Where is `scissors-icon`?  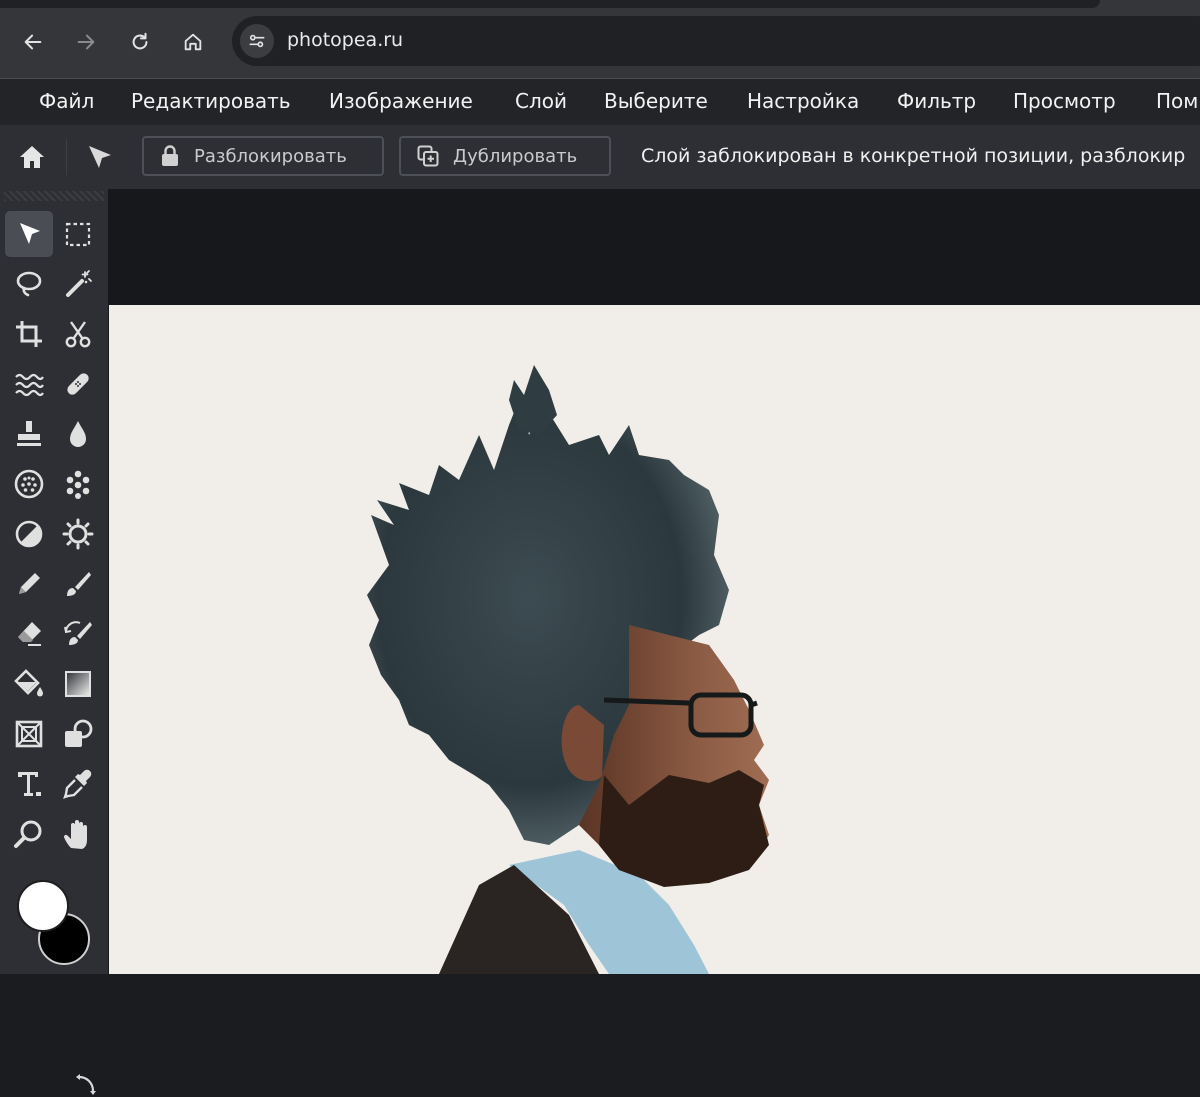
scissors-icon is located at coordinates (78, 334).